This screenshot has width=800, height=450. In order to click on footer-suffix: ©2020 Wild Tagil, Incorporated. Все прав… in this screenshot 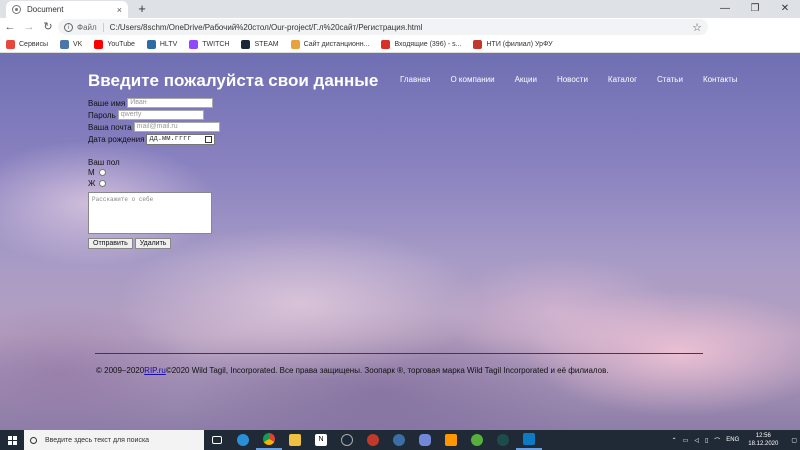, I will do `click(387, 370)`.